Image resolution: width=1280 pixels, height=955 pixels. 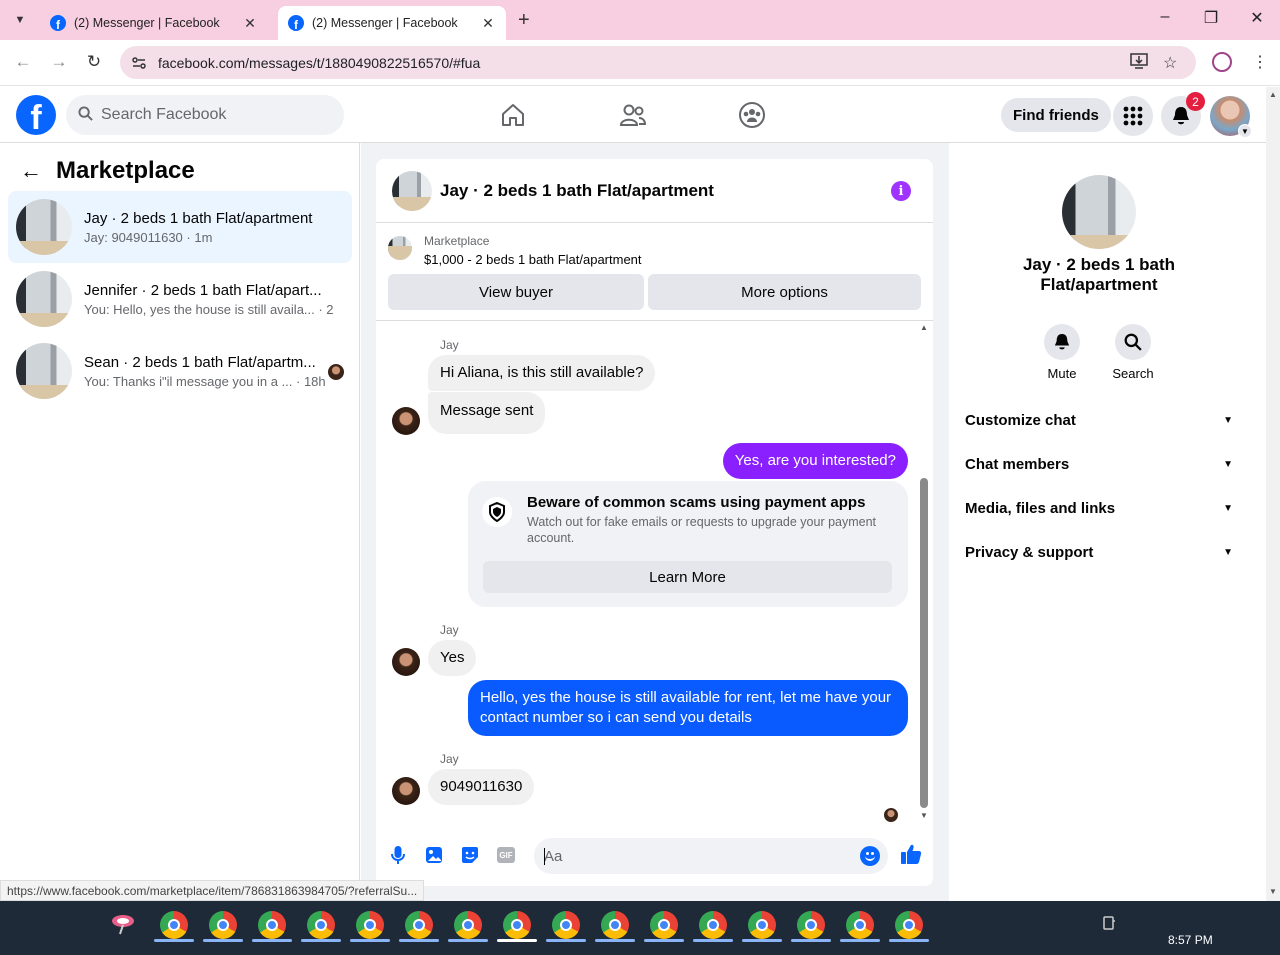 What do you see at coordinates (434, 855) in the screenshot?
I see `photo-icon` at bounding box center [434, 855].